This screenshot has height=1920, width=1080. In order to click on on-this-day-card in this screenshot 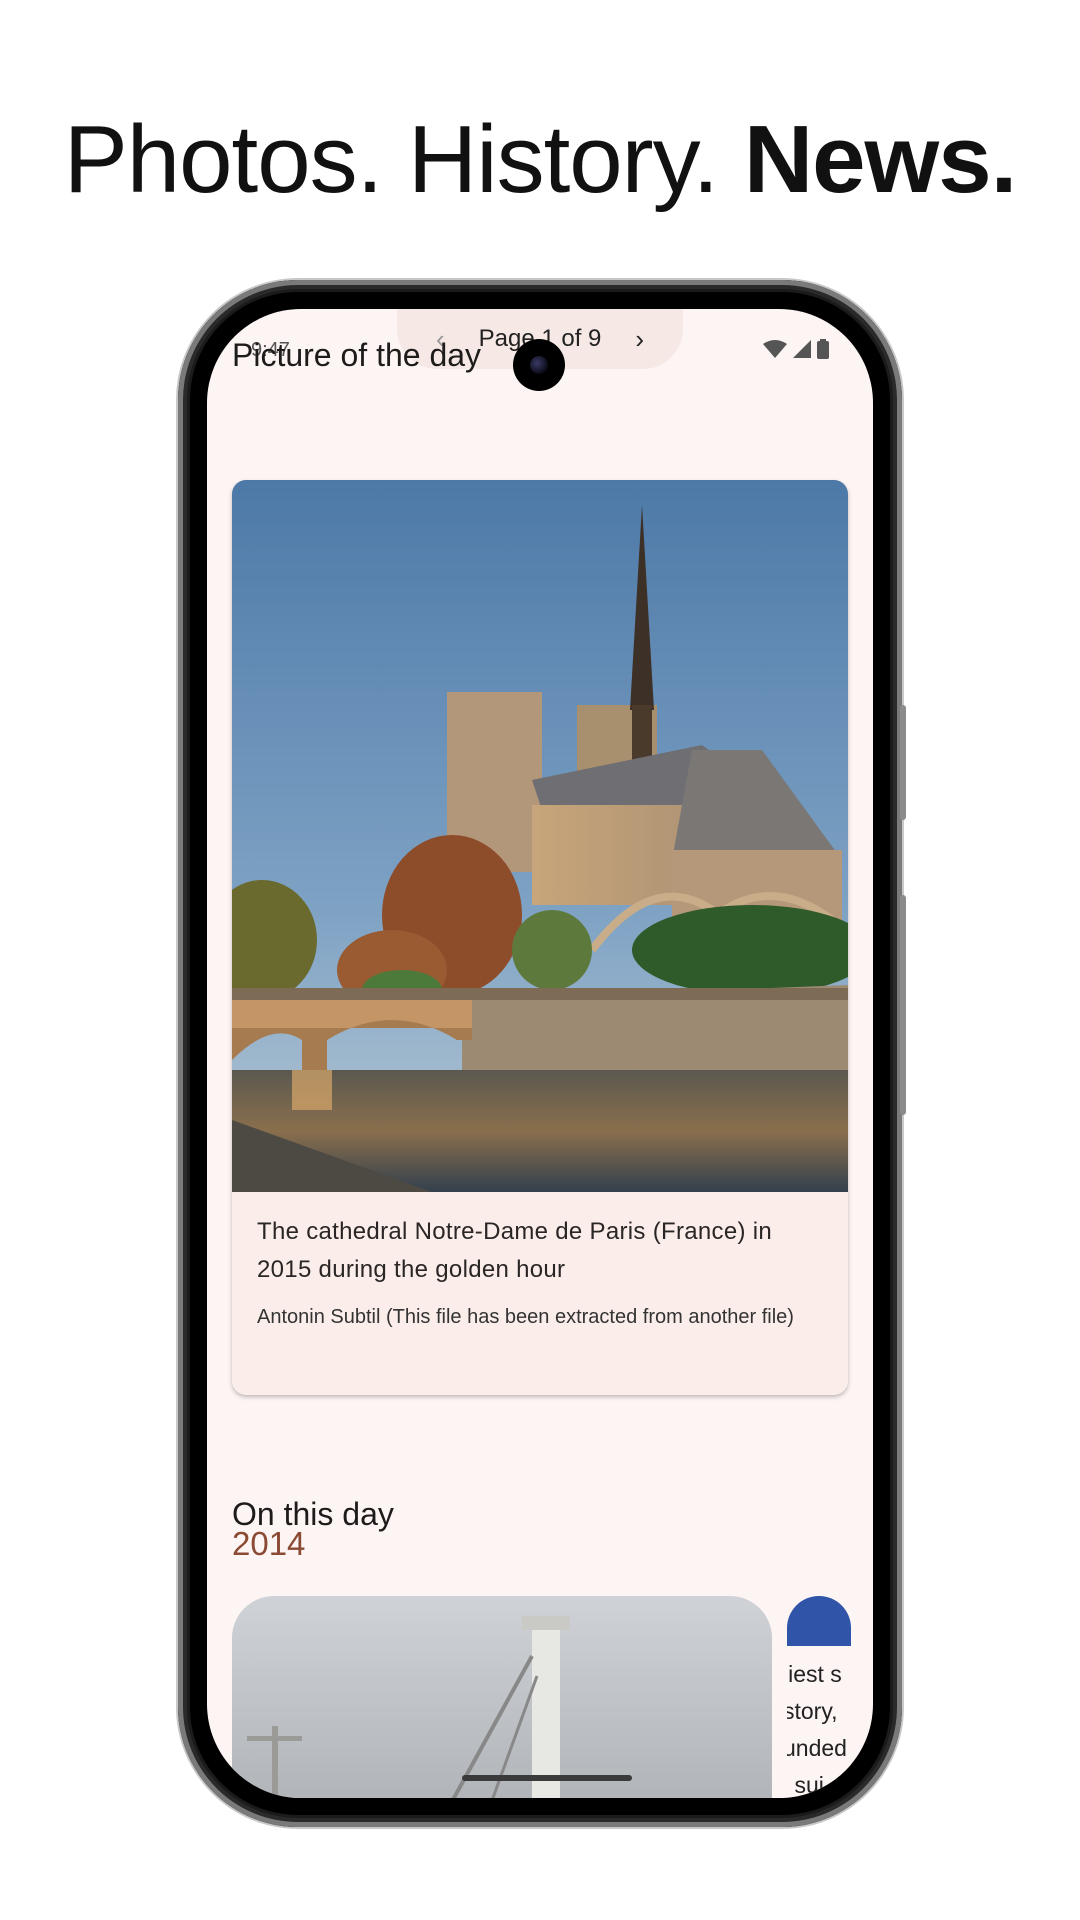, I will do `click(502, 1697)`.